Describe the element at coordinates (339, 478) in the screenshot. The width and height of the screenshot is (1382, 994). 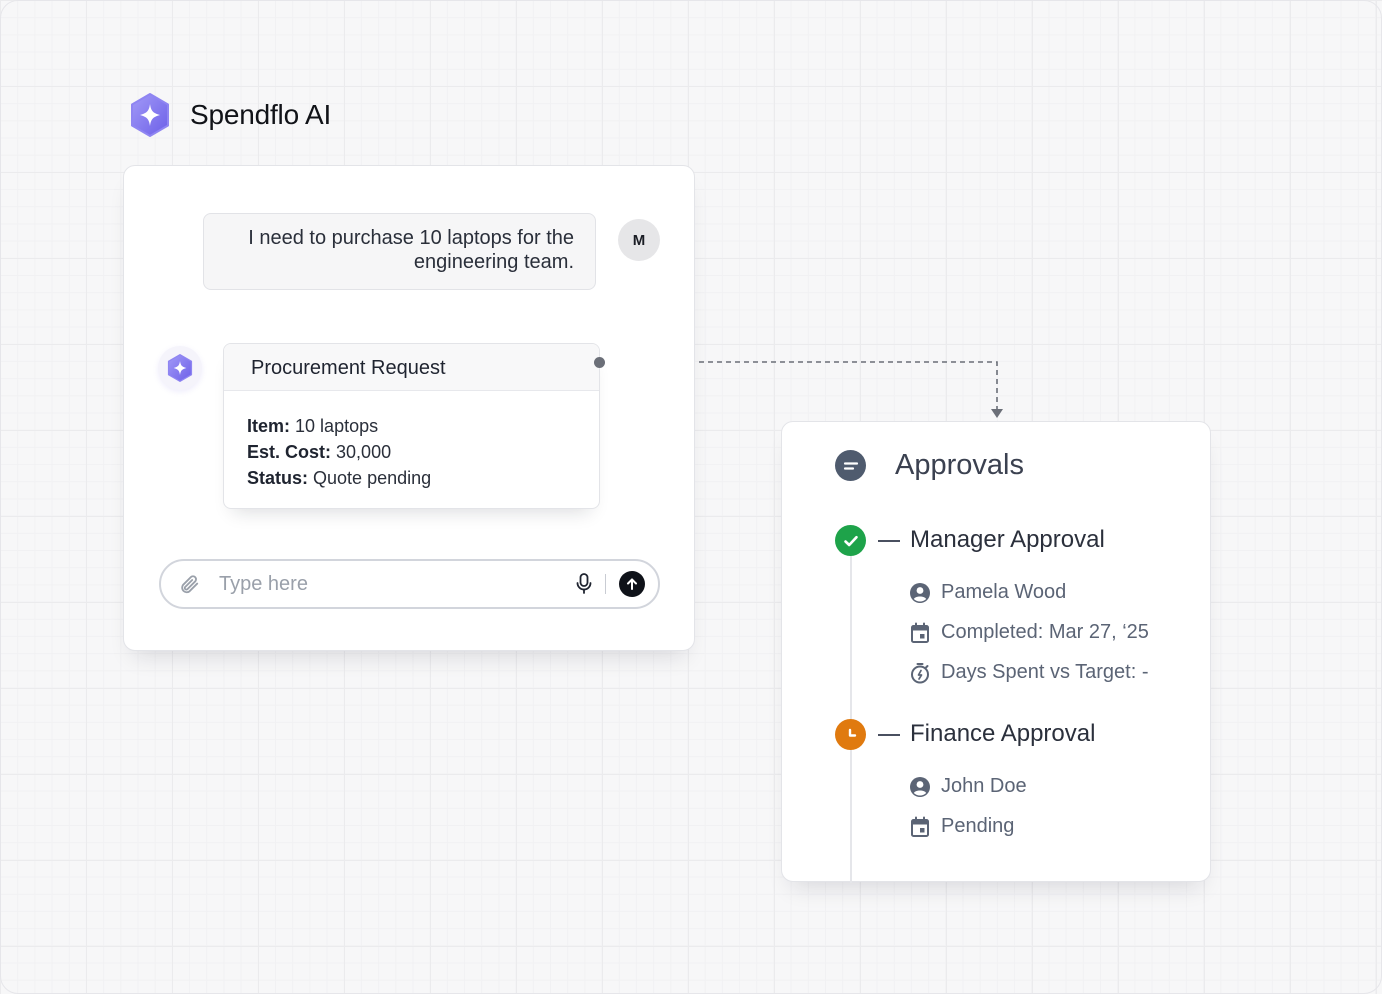
I see `request-field-status: Status: Quote pending` at that location.